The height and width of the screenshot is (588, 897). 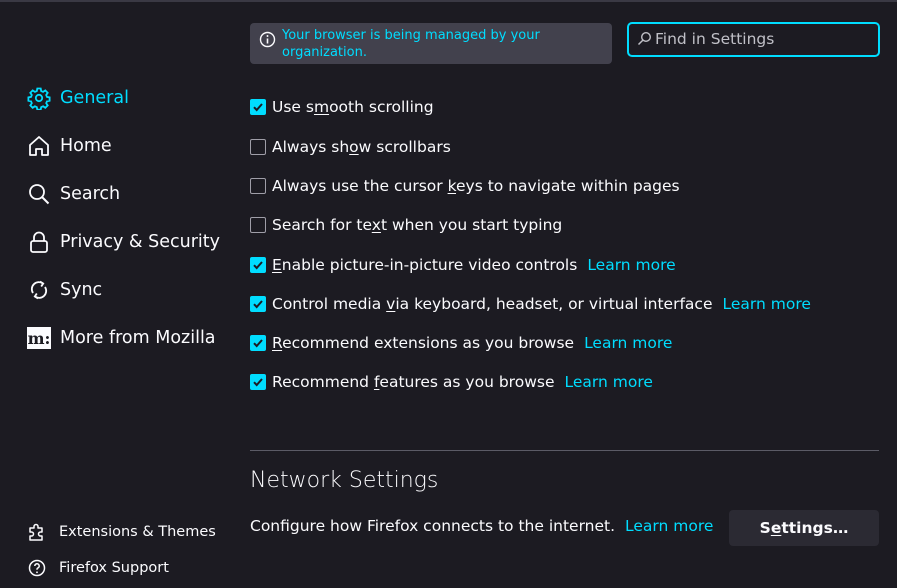 What do you see at coordinates (564, 450) in the screenshot?
I see `section-divider` at bounding box center [564, 450].